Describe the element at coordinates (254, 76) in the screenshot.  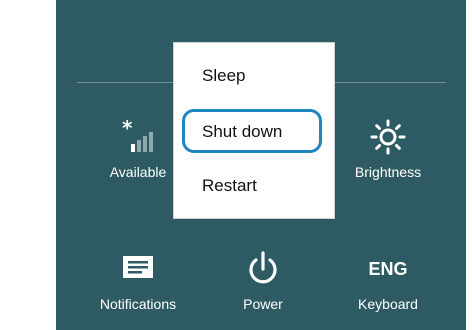
I see `sleep-menu-item: Sleep` at that location.